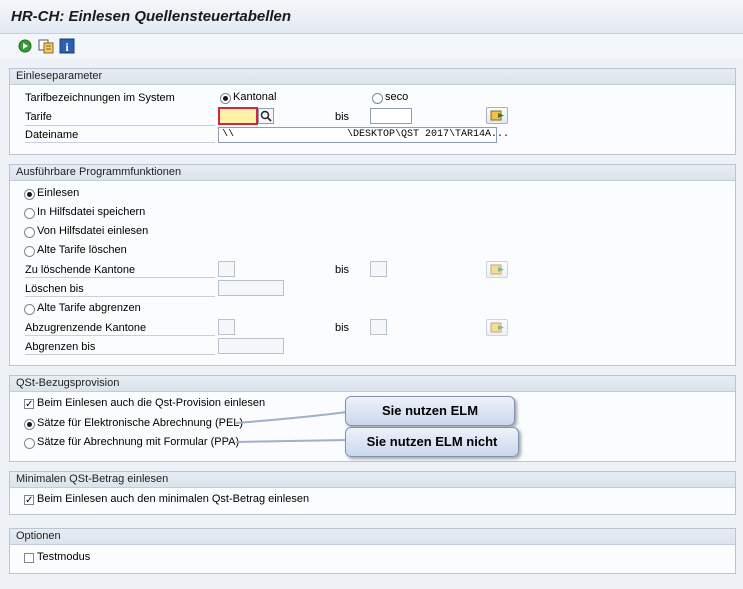 Image resolution: width=743 pixels, height=589 pixels. Describe the element at coordinates (372, 551) in the screenshot. I see `group-optionen: Optionen Testmodus` at that location.